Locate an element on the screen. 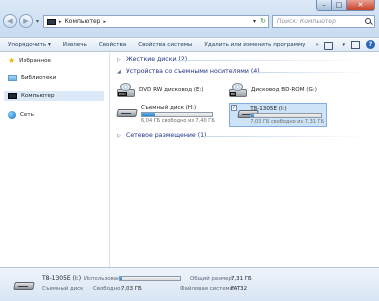 This screenshot has height=301, width=379. details-device-name: T8-1305E (I:) is located at coordinates (62, 278).